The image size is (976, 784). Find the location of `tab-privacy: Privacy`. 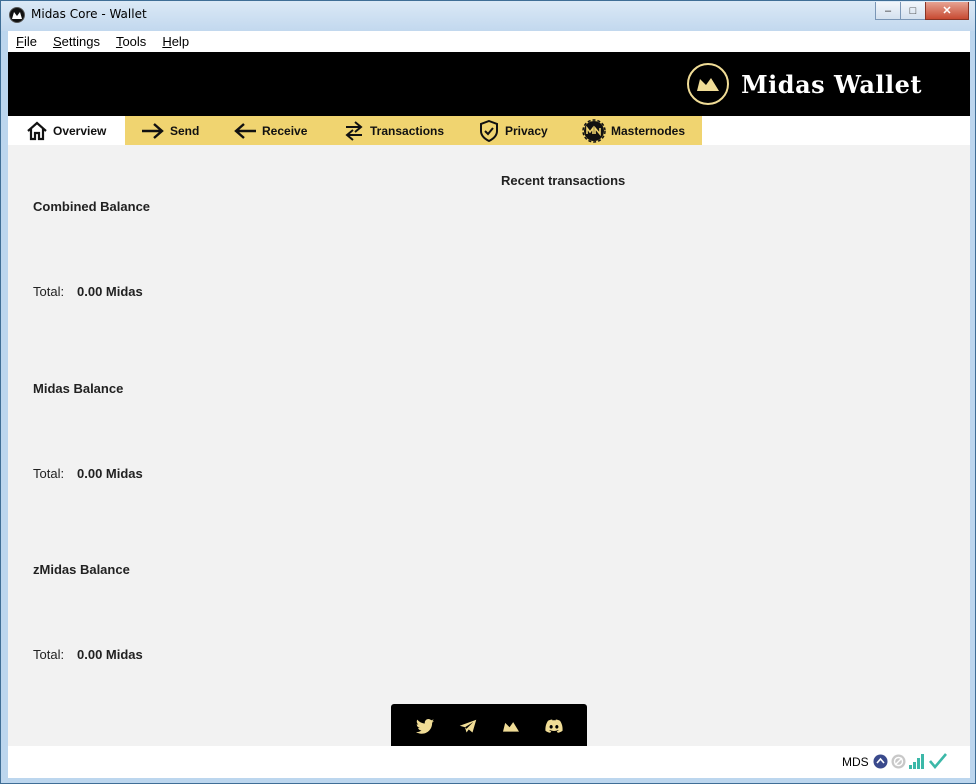

tab-privacy: Privacy is located at coordinates (513, 130).